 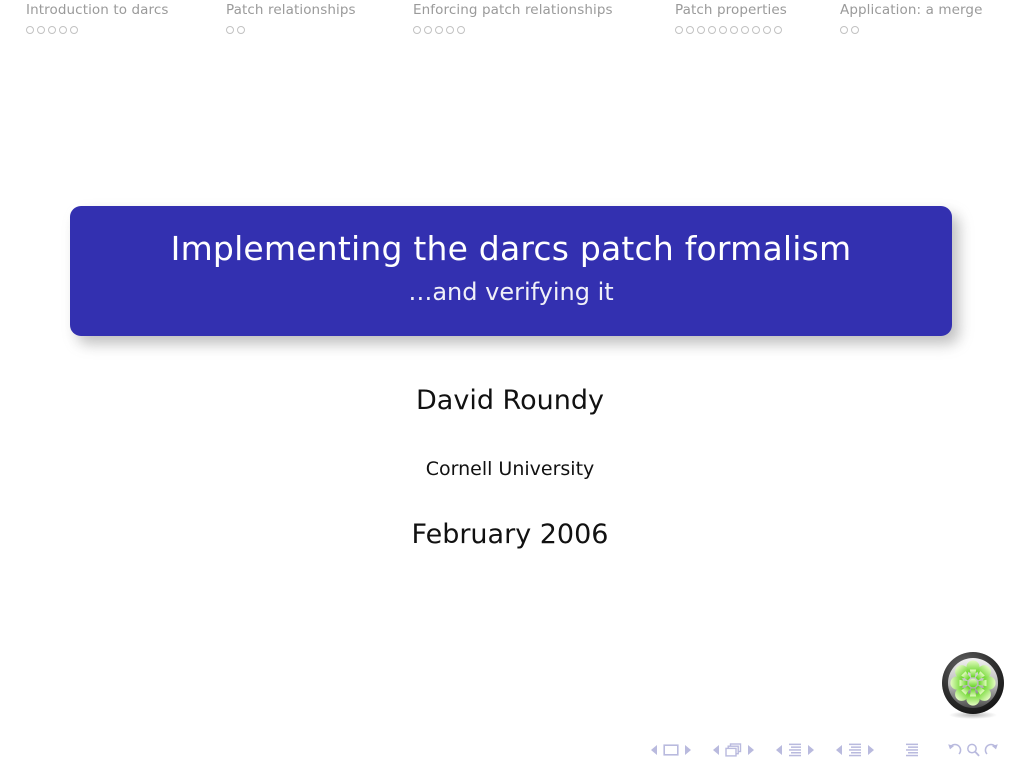 I want to click on forward-arrow-icon, so click(x=991, y=750).